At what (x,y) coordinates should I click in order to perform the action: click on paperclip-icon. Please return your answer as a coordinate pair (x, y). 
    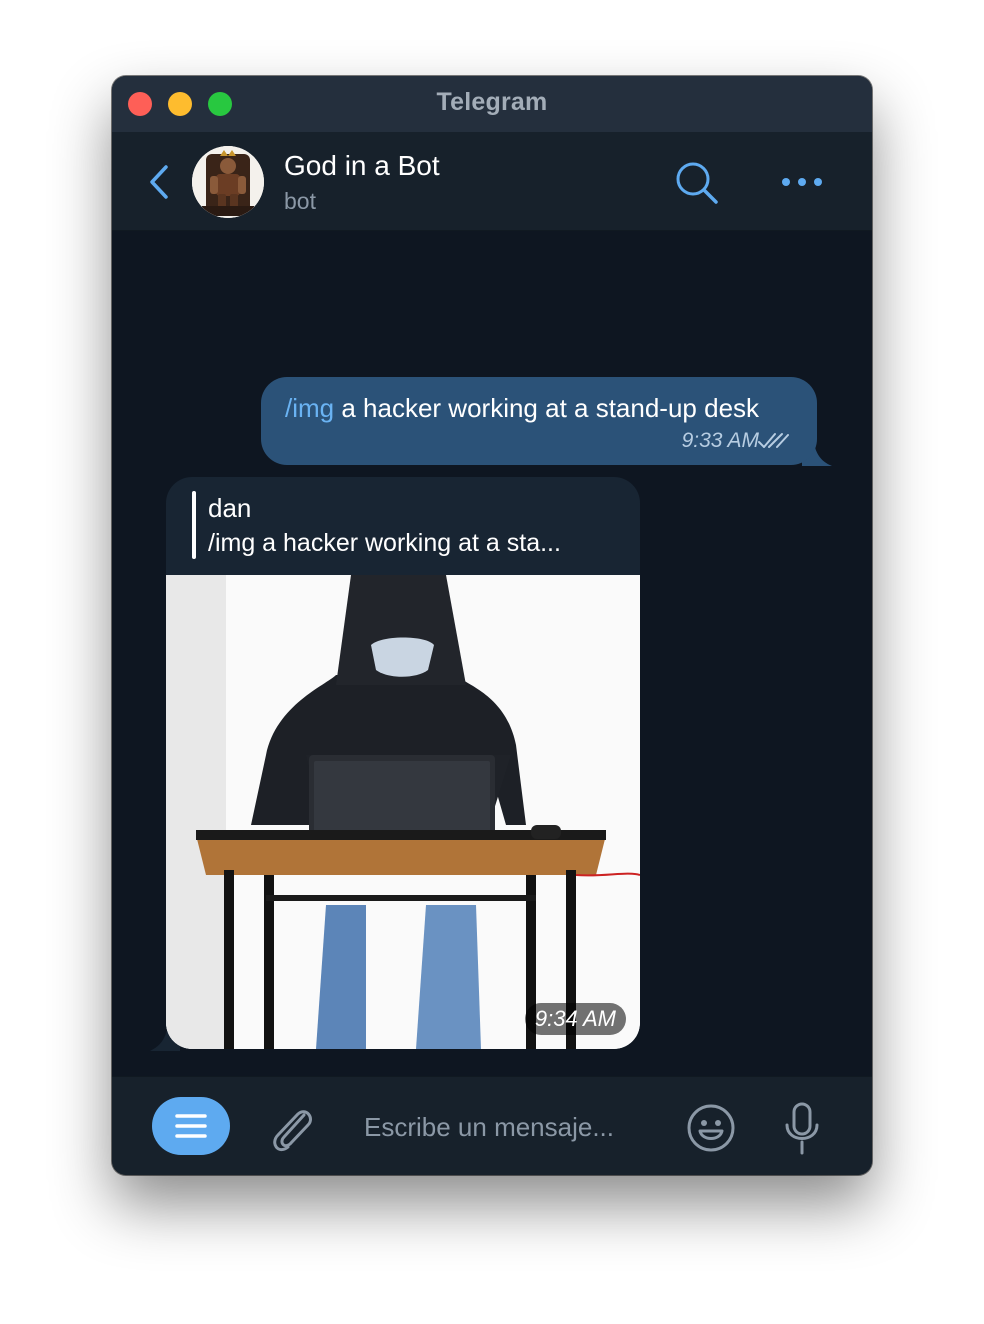
    Looking at the image, I should click on (292, 1127).